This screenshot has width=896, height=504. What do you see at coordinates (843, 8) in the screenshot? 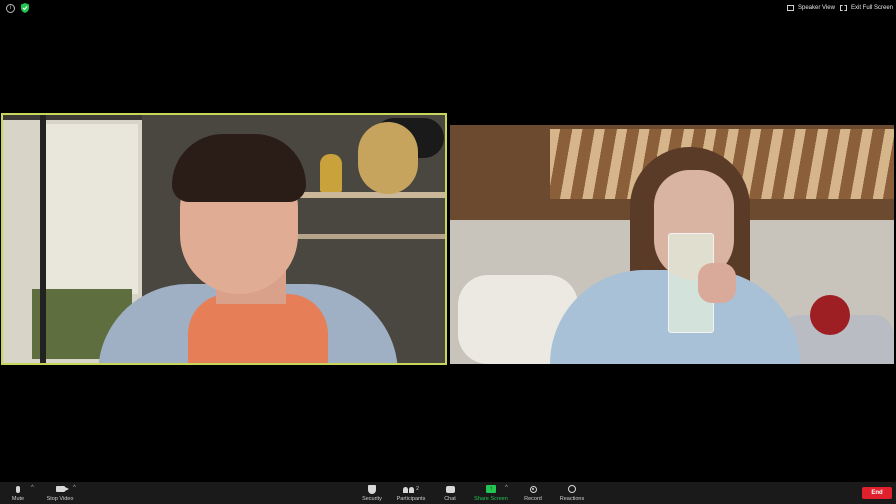
I see `fullscreen-icon` at bounding box center [843, 8].